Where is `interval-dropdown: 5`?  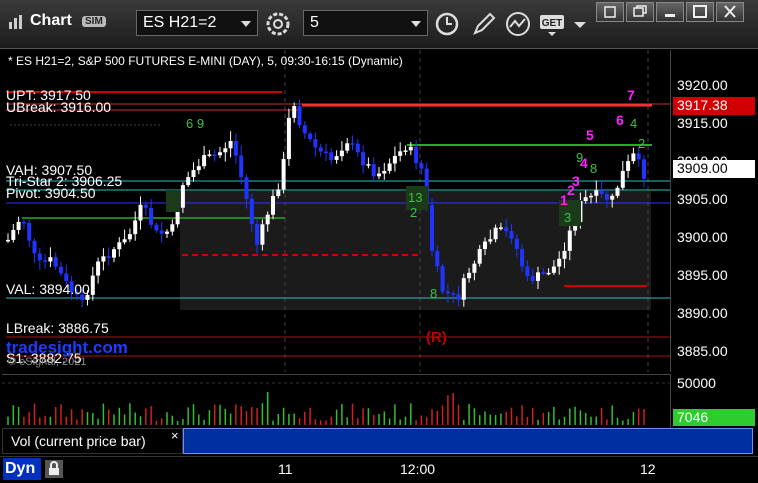 interval-dropdown: 5 is located at coordinates (365, 23).